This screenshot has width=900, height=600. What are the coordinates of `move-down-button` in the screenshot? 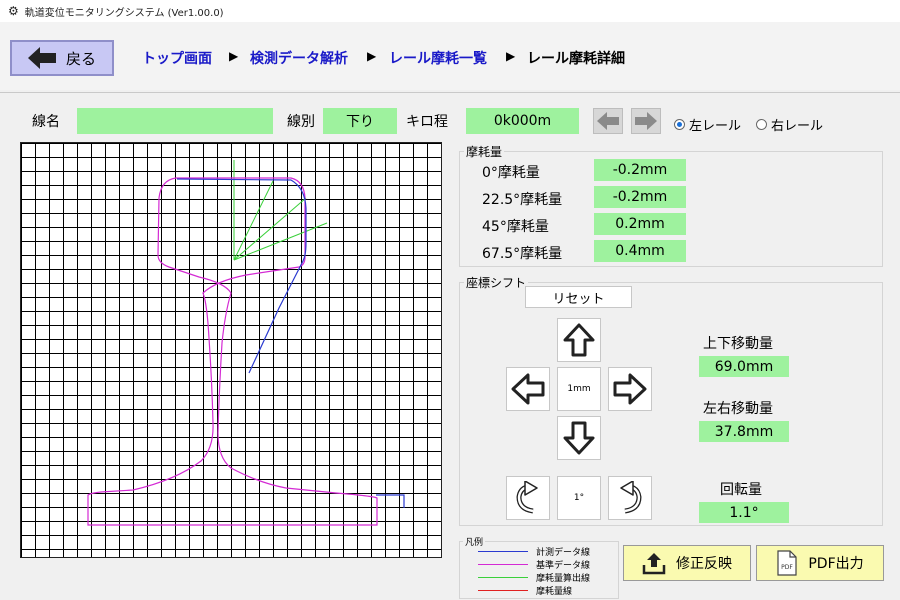 It's located at (579, 438).